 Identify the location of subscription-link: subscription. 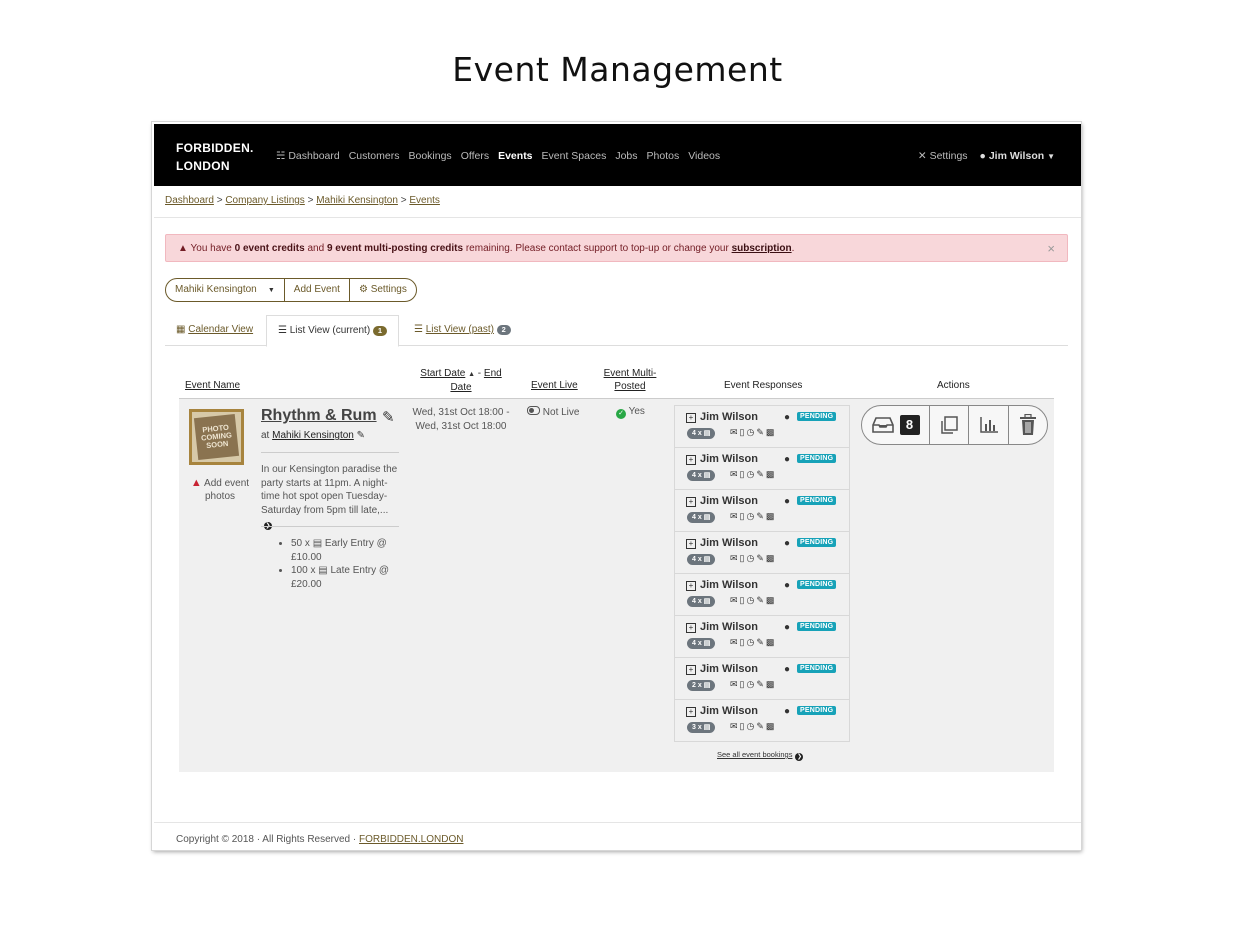
(762, 248).